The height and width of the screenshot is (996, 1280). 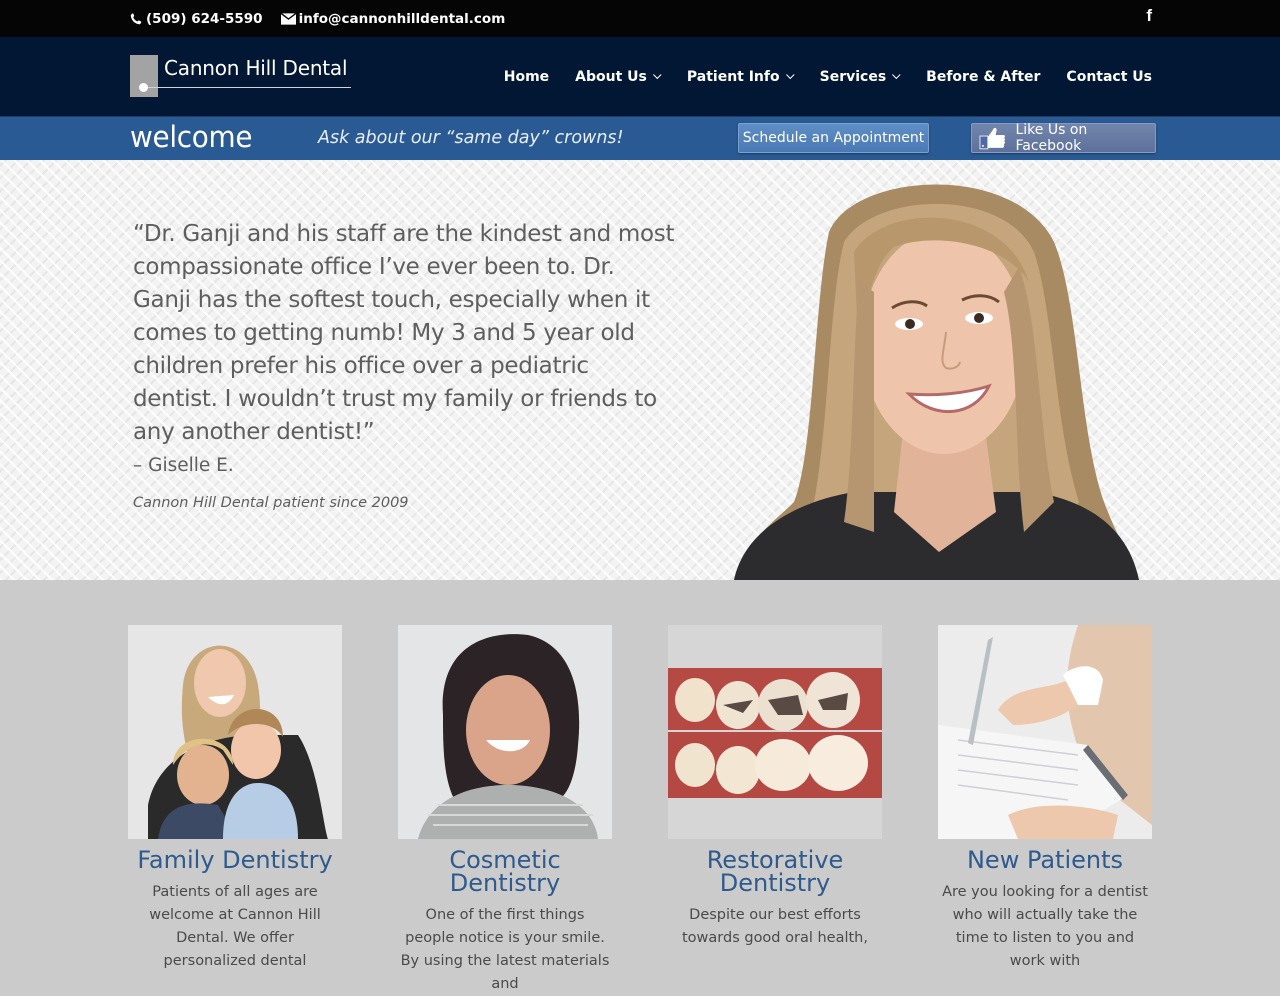 I want to click on logo-underline, so click(x=249, y=87).